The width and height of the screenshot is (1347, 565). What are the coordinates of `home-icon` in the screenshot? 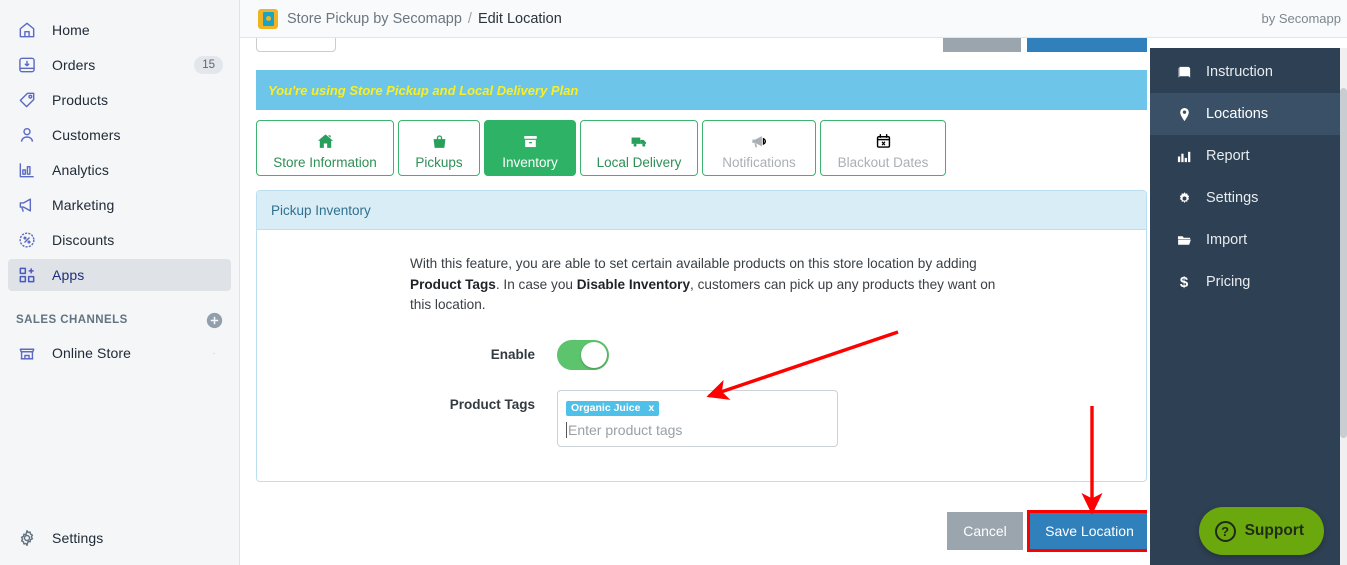 It's located at (27, 30).